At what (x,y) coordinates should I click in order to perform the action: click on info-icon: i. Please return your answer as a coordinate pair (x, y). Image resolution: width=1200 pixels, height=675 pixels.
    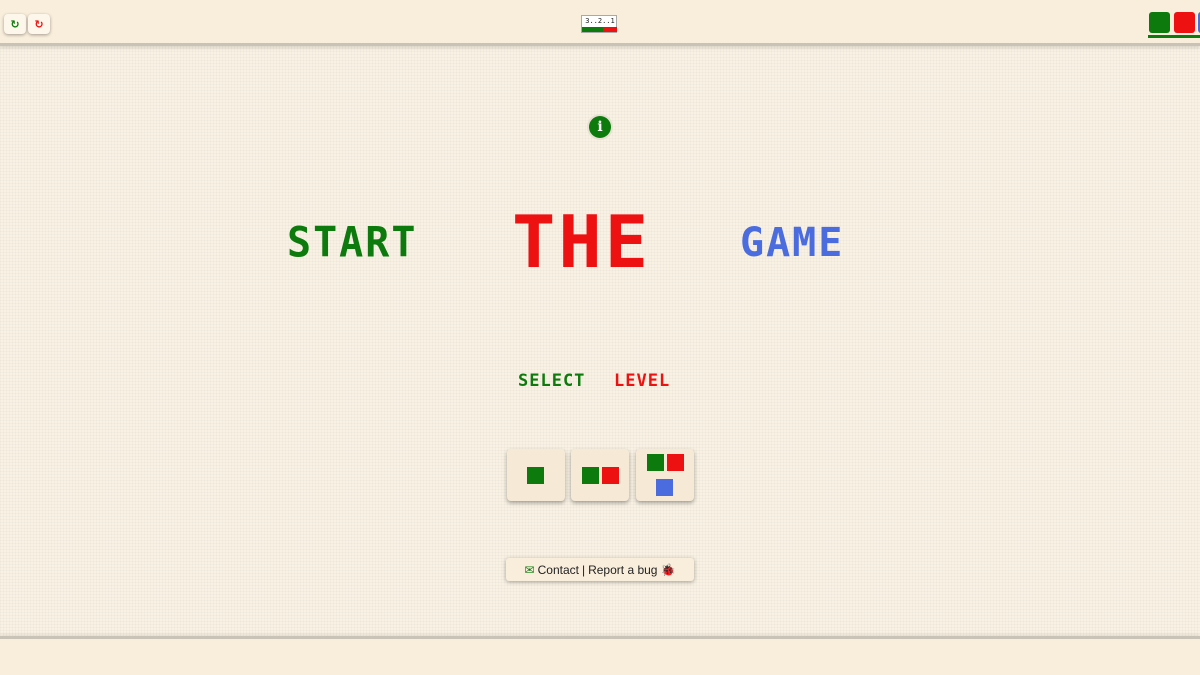
    Looking at the image, I should click on (600, 127).